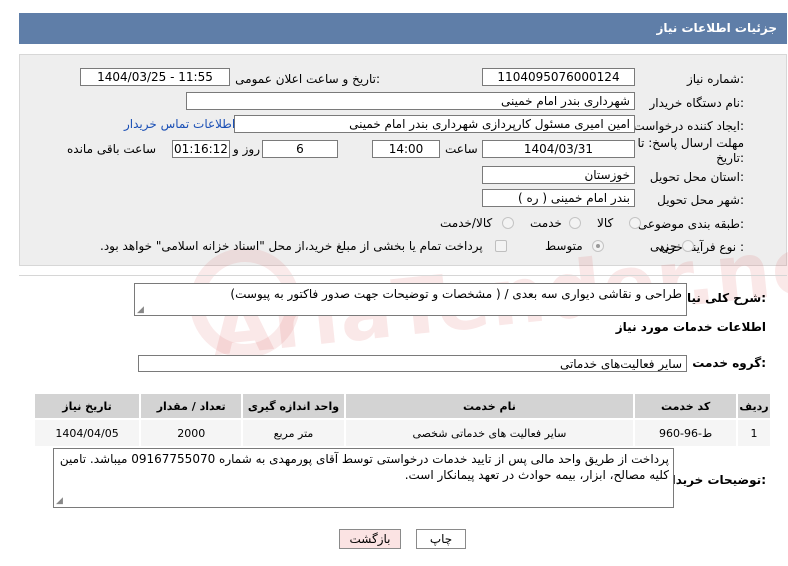 This screenshot has height=566, width=788. I want to click on remaining-label: ساعت باقی مانده, so click(112, 149).